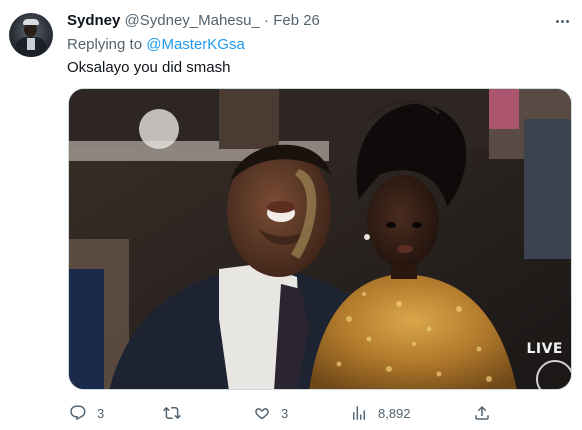 The width and height of the screenshot is (582, 430). What do you see at coordinates (270, 413) in the screenshot?
I see `like-button: 3` at bounding box center [270, 413].